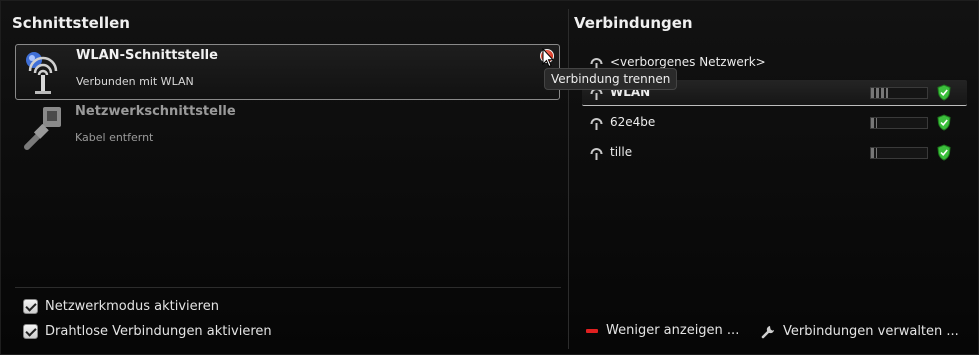  What do you see at coordinates (633, 23) in the screenshot?
I see `connections-heading: Verbindungen` at bounding box center [633, 23].